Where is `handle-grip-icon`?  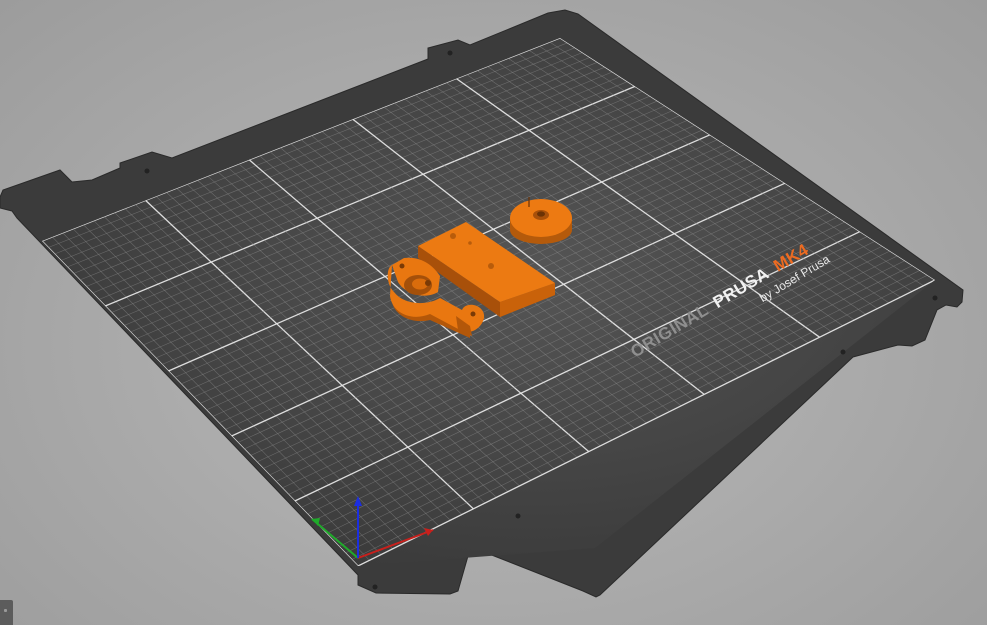 handle-grip-icon is located at coordinates (5, 610).